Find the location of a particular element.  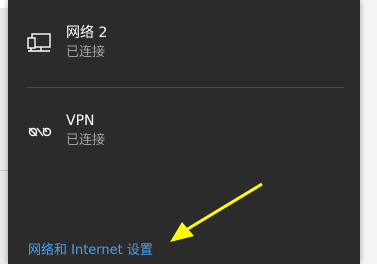

background-scrollbar is located at coordinates (367, 132).